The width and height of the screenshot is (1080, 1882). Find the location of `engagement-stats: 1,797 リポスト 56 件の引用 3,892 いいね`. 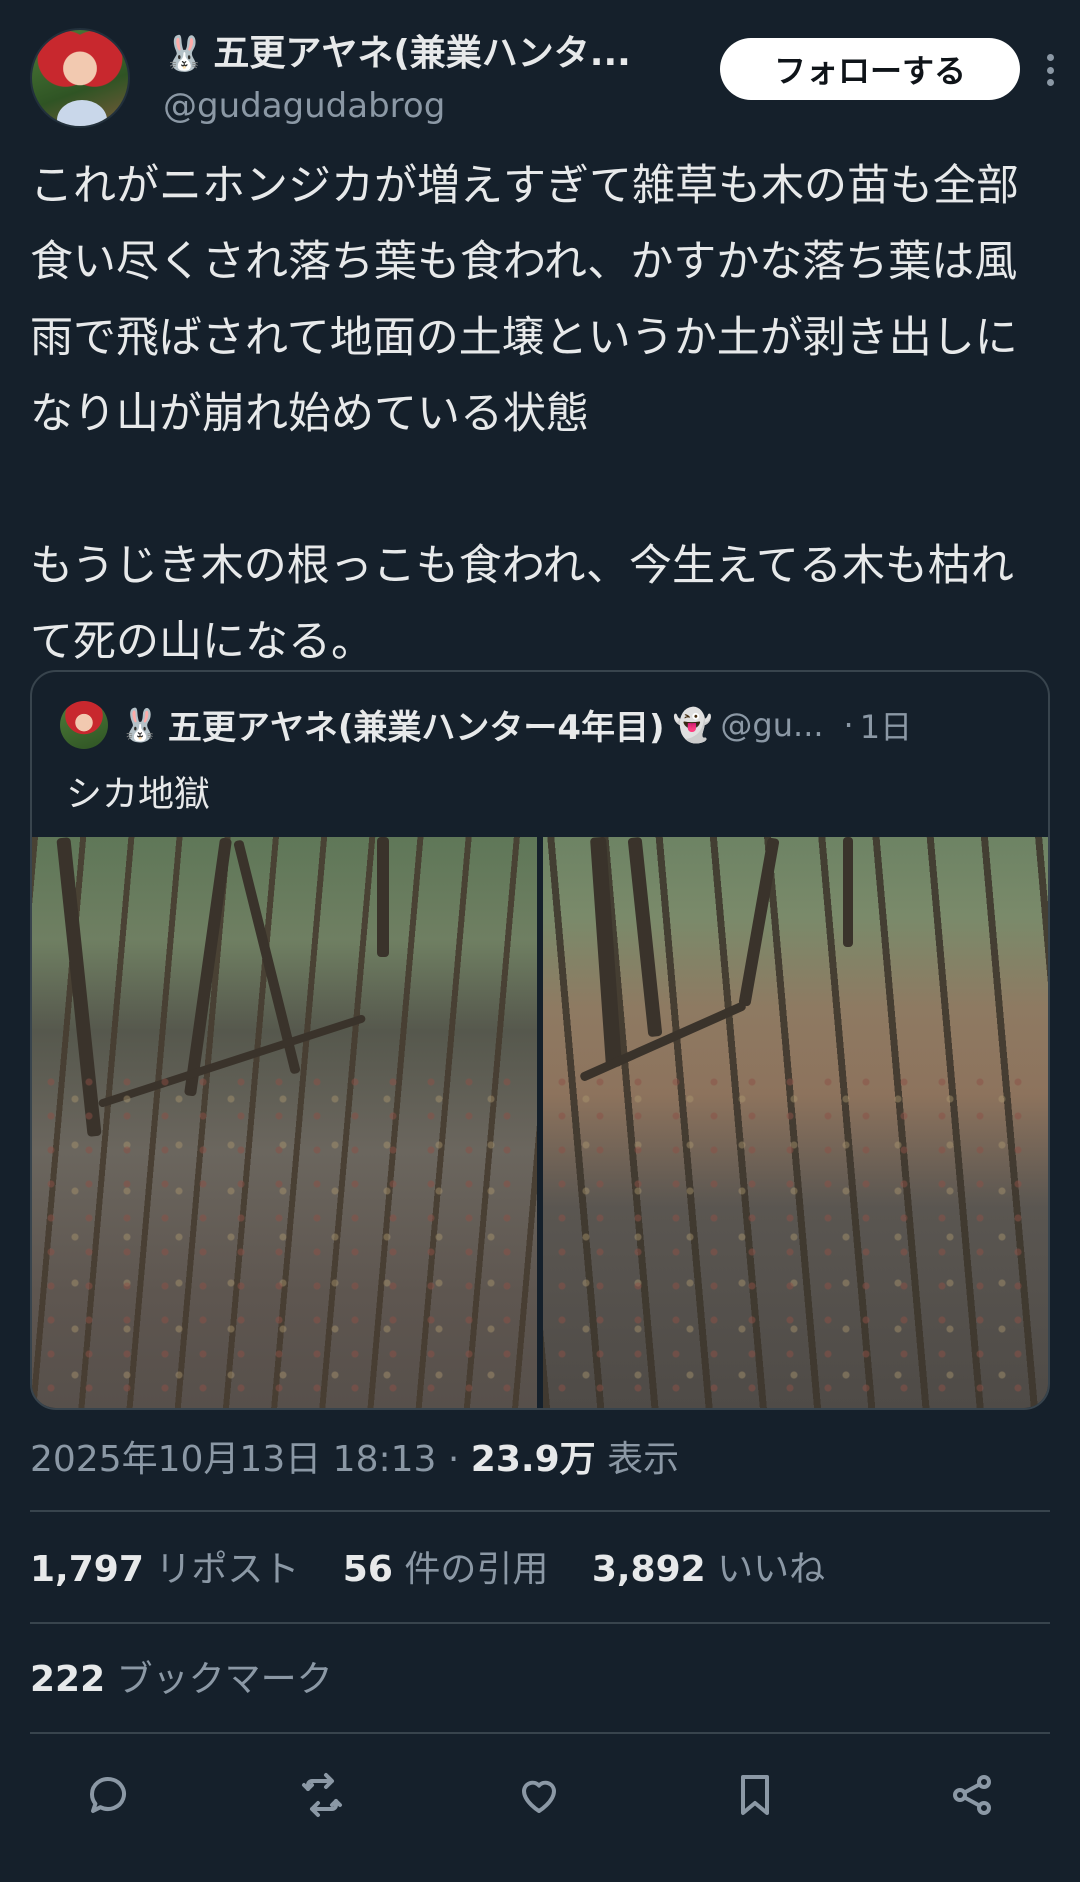

engagement-stats: 1,797 リポスト 56 件の引用 3,892 いいね is located at coordinates (443, 1566).